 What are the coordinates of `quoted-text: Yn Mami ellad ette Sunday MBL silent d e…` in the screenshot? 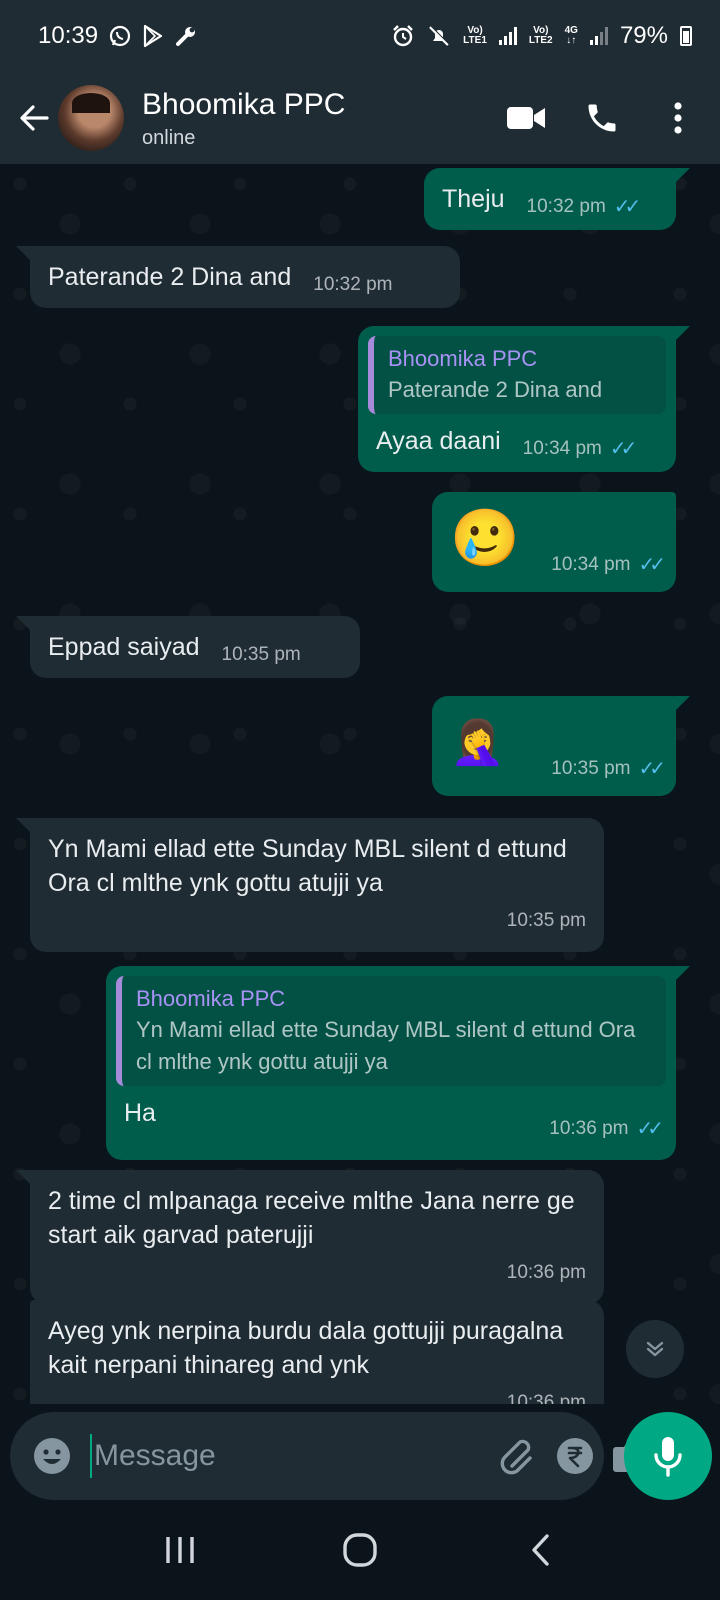 It's located at (386, 1045).